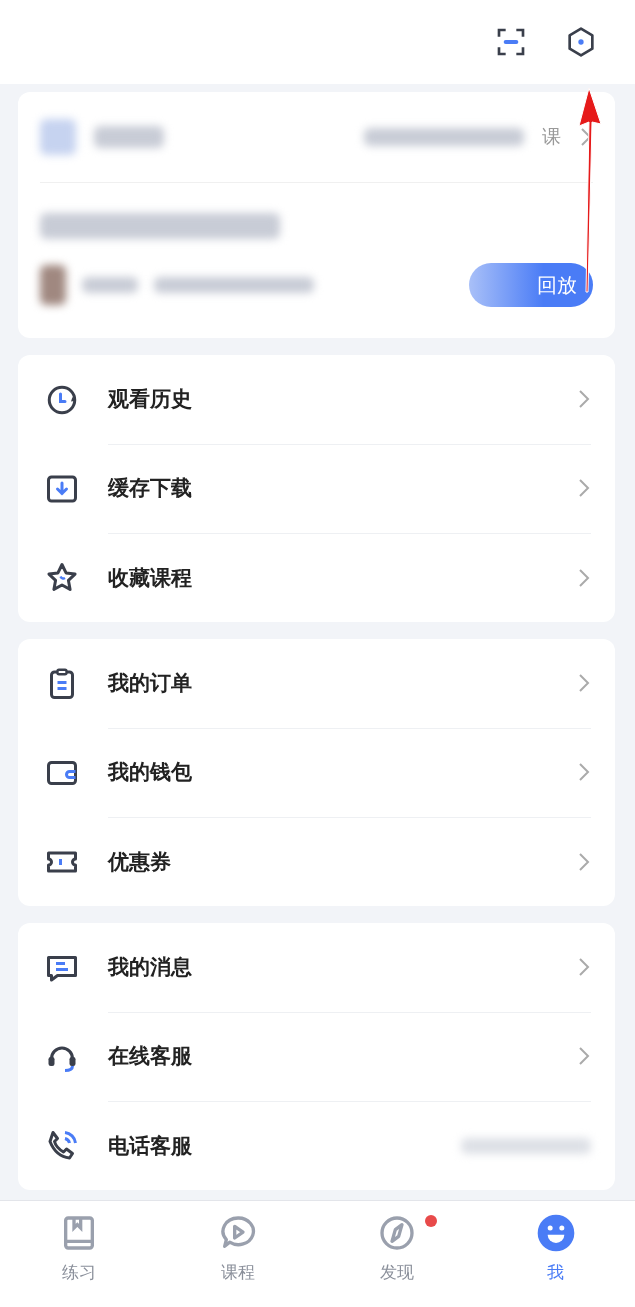 This screenshot has height=1307, width=635. Describe the element at coordinates (342, 488) in the screenshot. I see `menu-item: 缓存下载` at that location.